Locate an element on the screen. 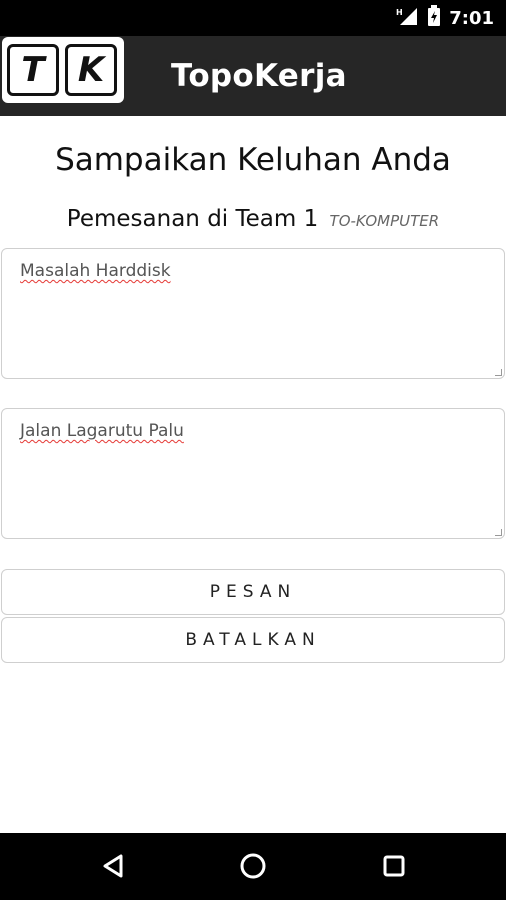 This screenshot has height=900, width=506. address-textarea: Jalan Lagarutu Palu is located at coordinates (253, 473).